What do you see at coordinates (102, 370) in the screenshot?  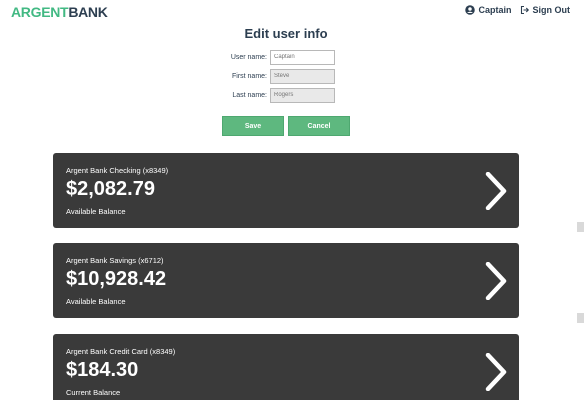 I see `account-amount: $184.30` at bounding box center [102, 370].